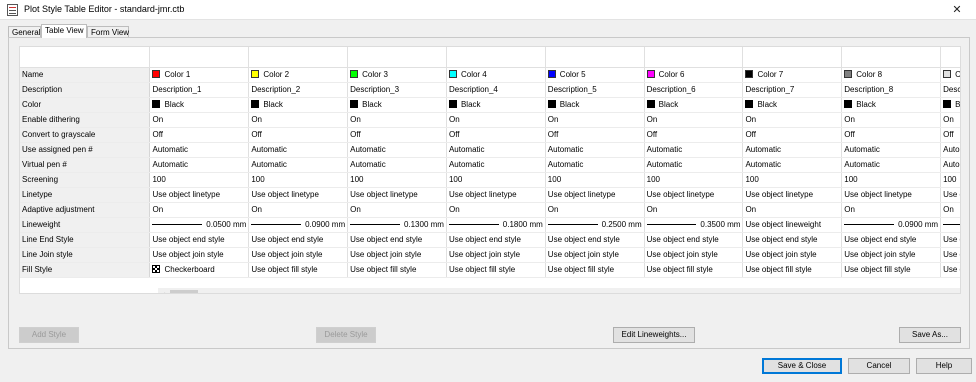  What do you see at coordinates (595, 90) in the screenshot?
I see `table-cell: Description_5` at bounding box center [595, 90].